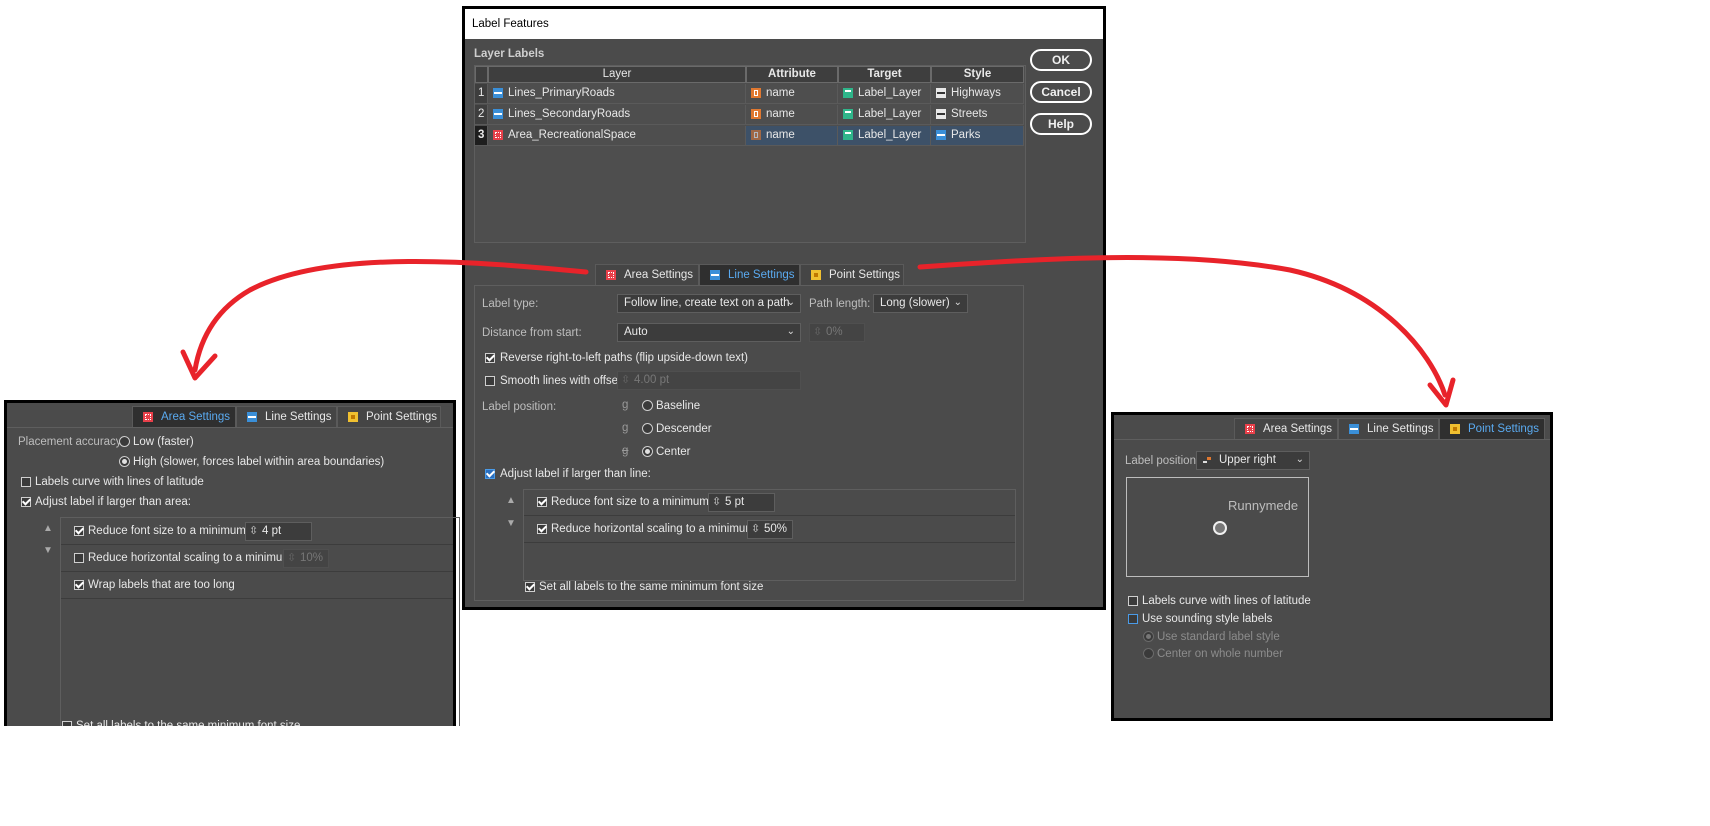  Describe the element at coordinates (1182, 326) in the screenshot. I see `arrow-to-point-settings` at that location.